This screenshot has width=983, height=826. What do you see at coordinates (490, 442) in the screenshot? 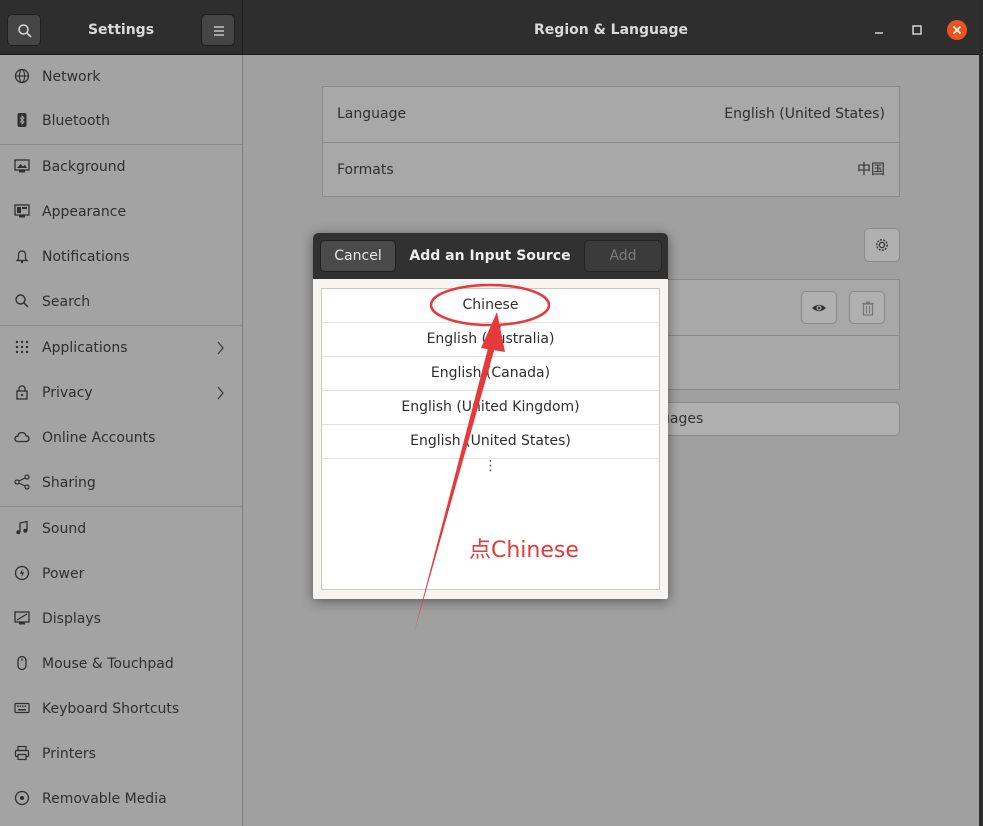
I see `list-item-english-us: English (United States)` at bounding box center [490, 442].